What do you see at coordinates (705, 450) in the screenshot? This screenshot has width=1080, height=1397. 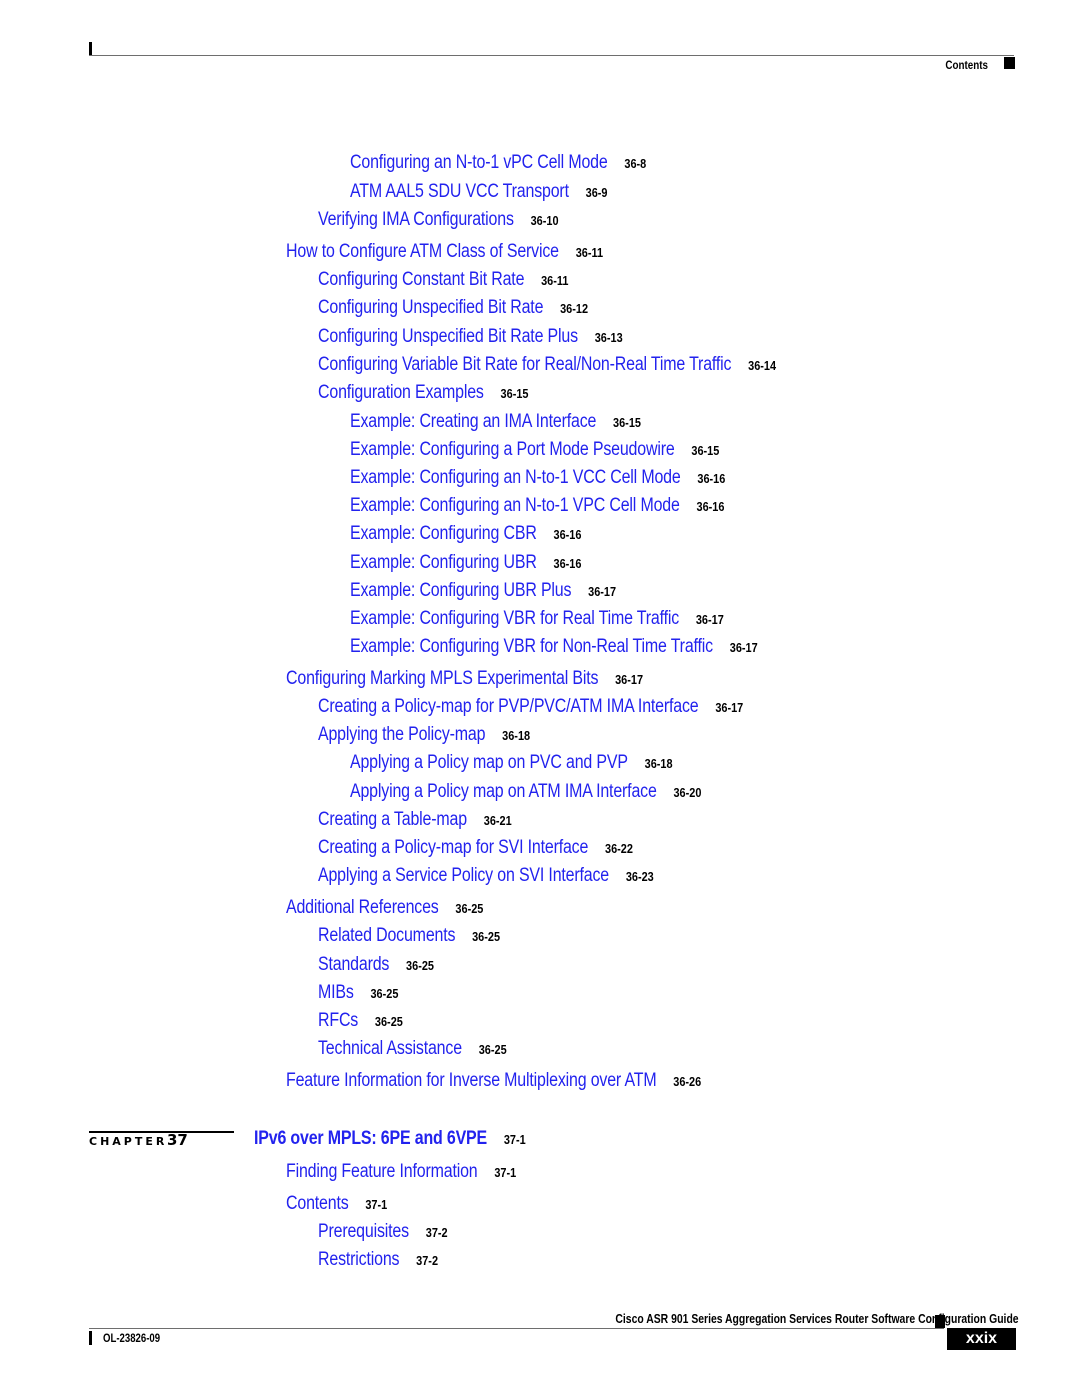 I see `toc-entry-page-number: 36-15` at bounding box center [705, 450].